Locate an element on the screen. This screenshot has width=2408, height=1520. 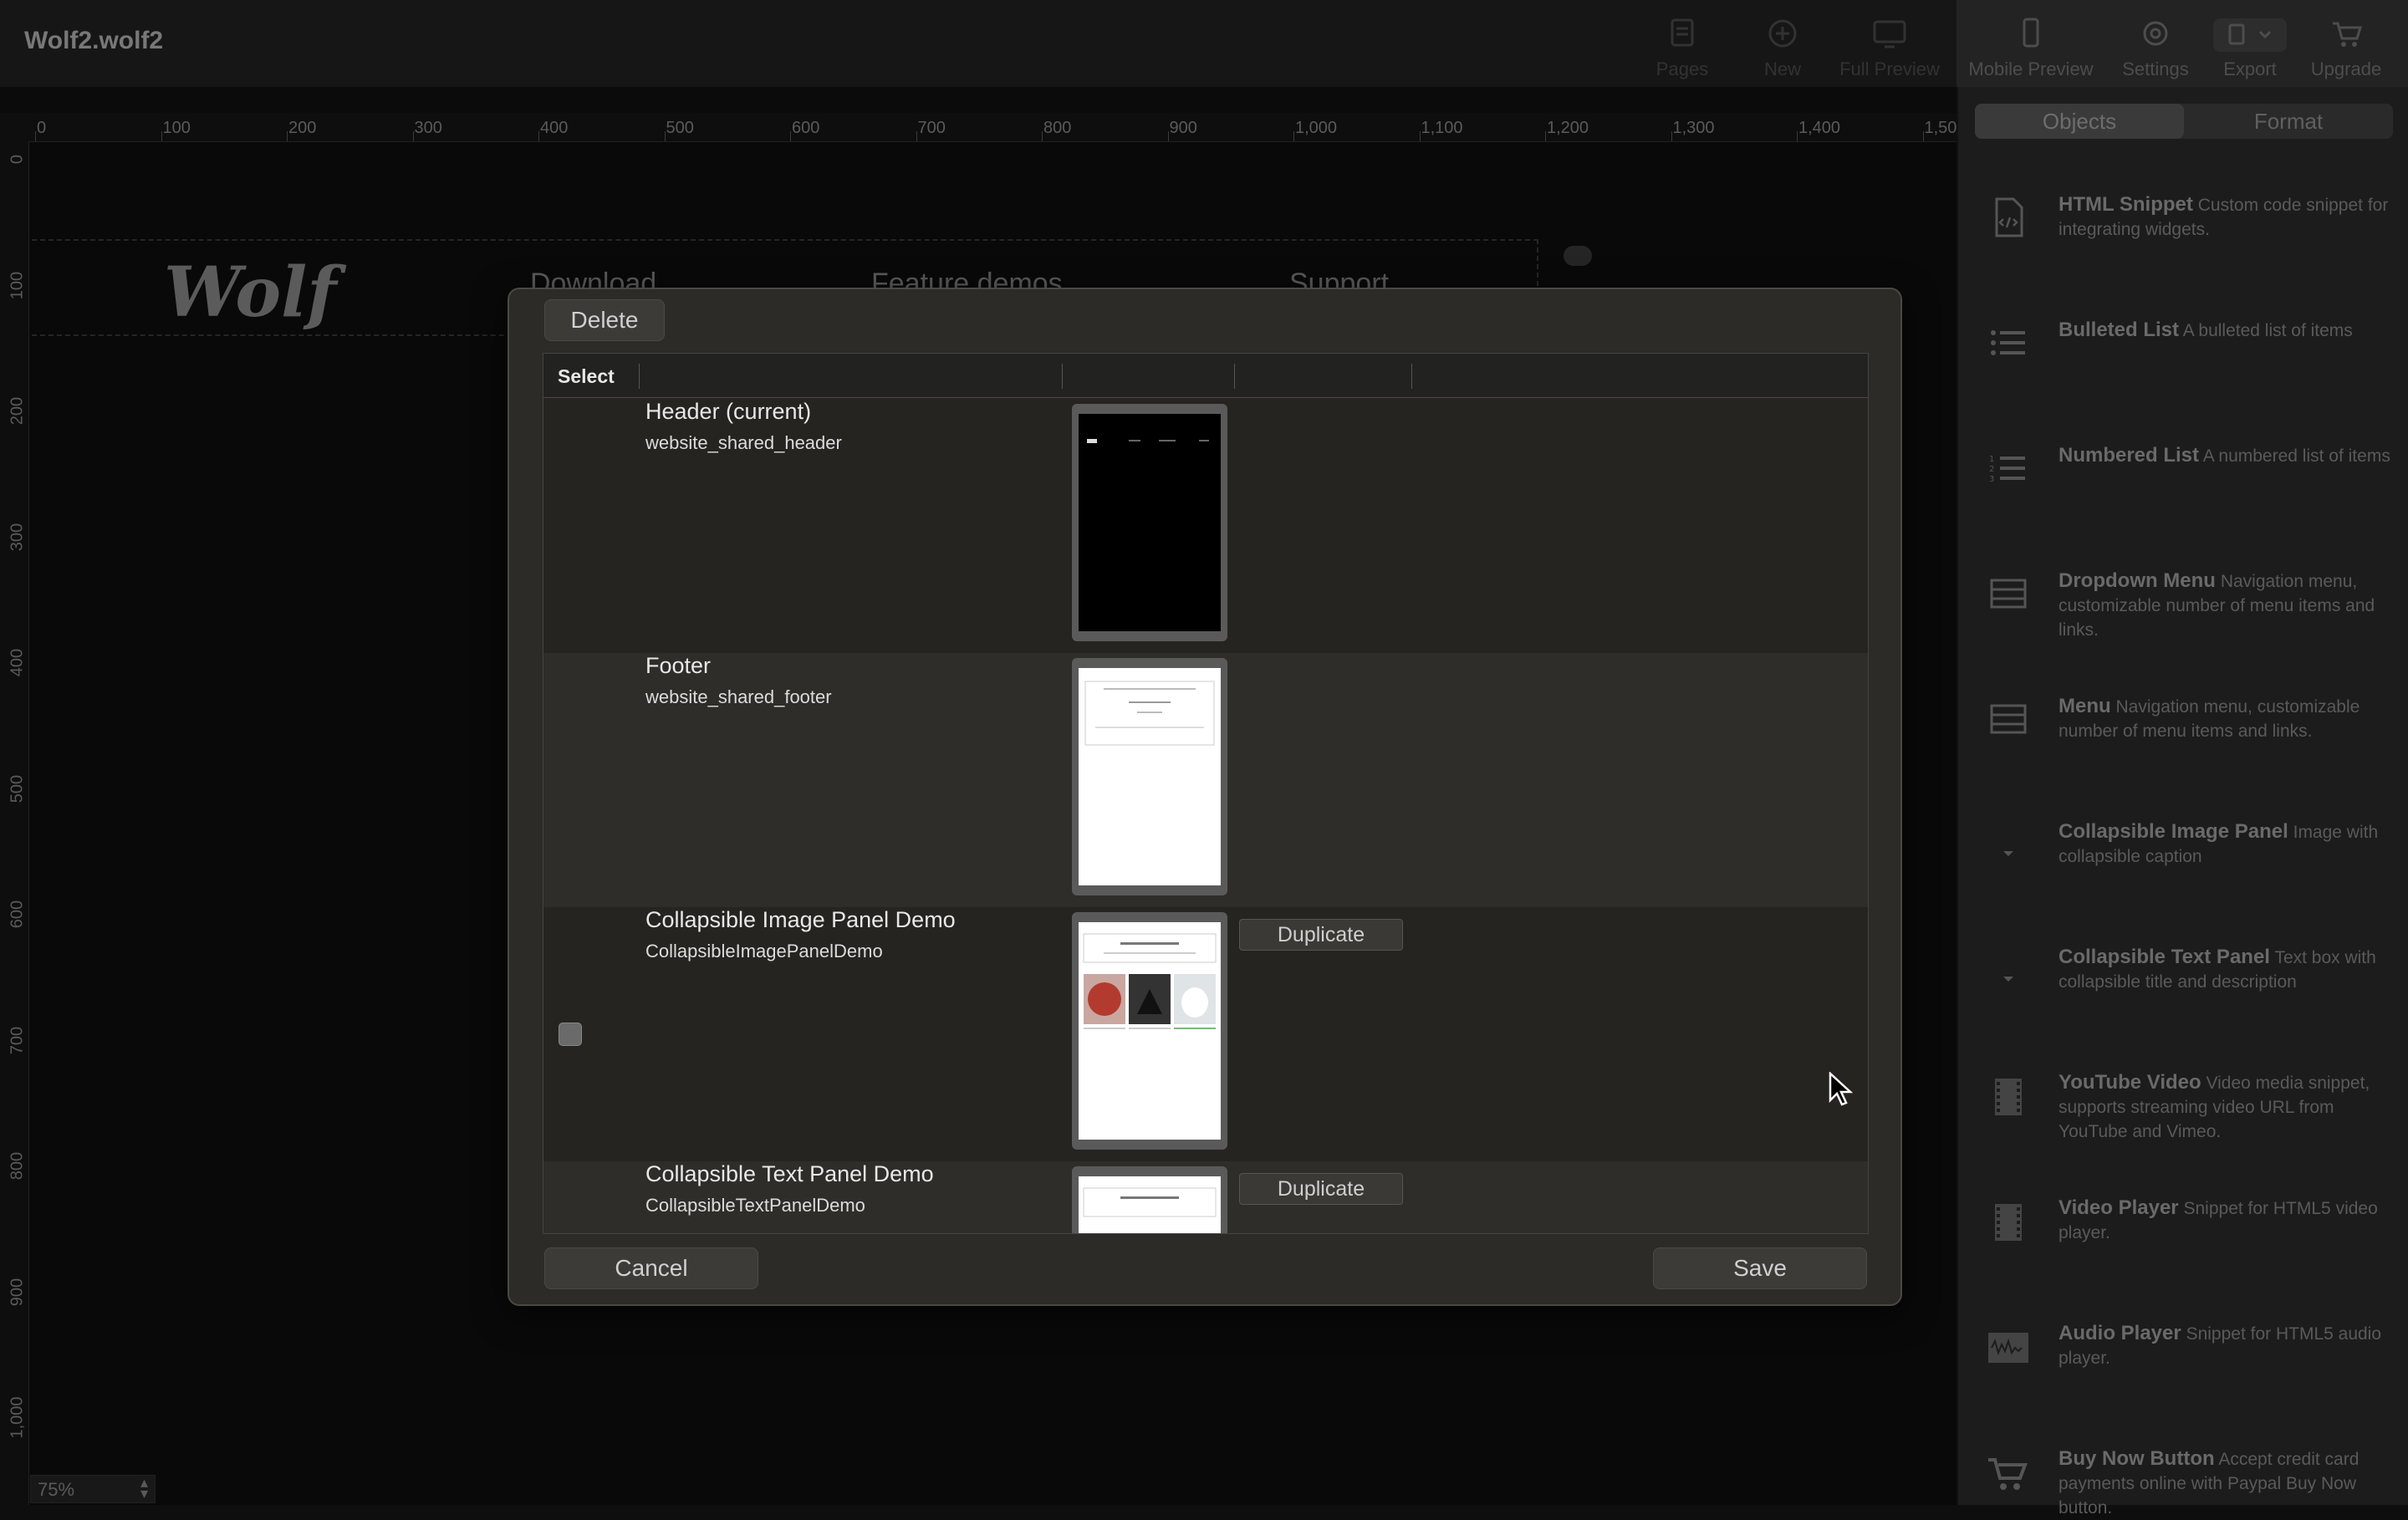
menu-icon is located at coordinates (2008, 719).